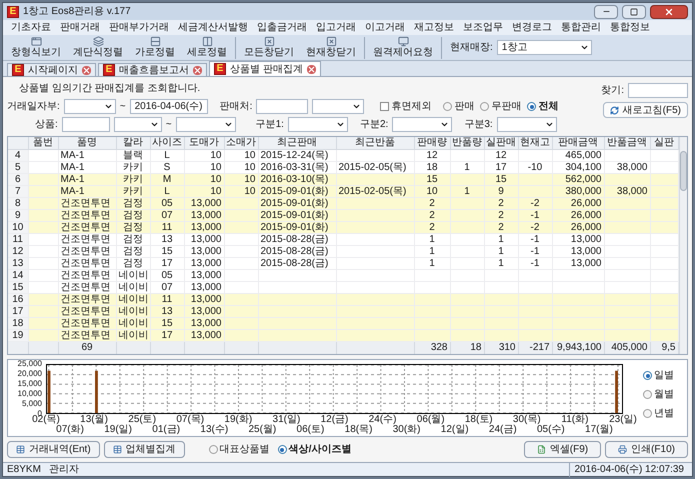 Image resolution: width=695 pixels, height=479 pixels. What do you see at coordinates (483, 27) in the screenshot?
I see `menu-item: 보조업무` at bounding box center [483, 27].